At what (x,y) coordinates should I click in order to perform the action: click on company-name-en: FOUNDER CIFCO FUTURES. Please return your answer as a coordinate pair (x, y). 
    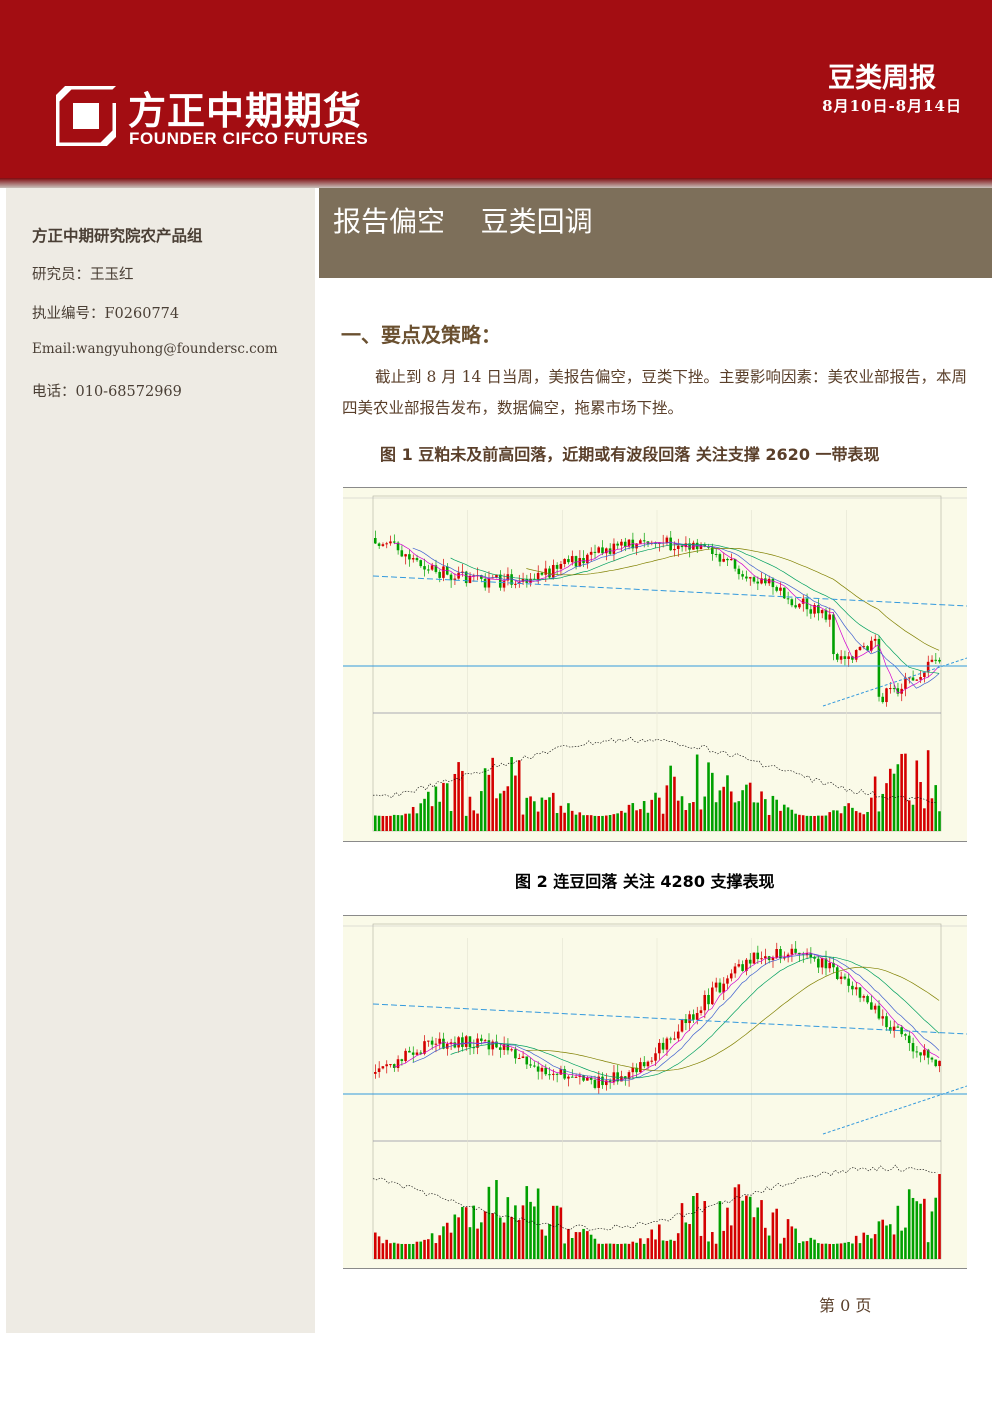
    Looking at the image, I should click on (249, 138).